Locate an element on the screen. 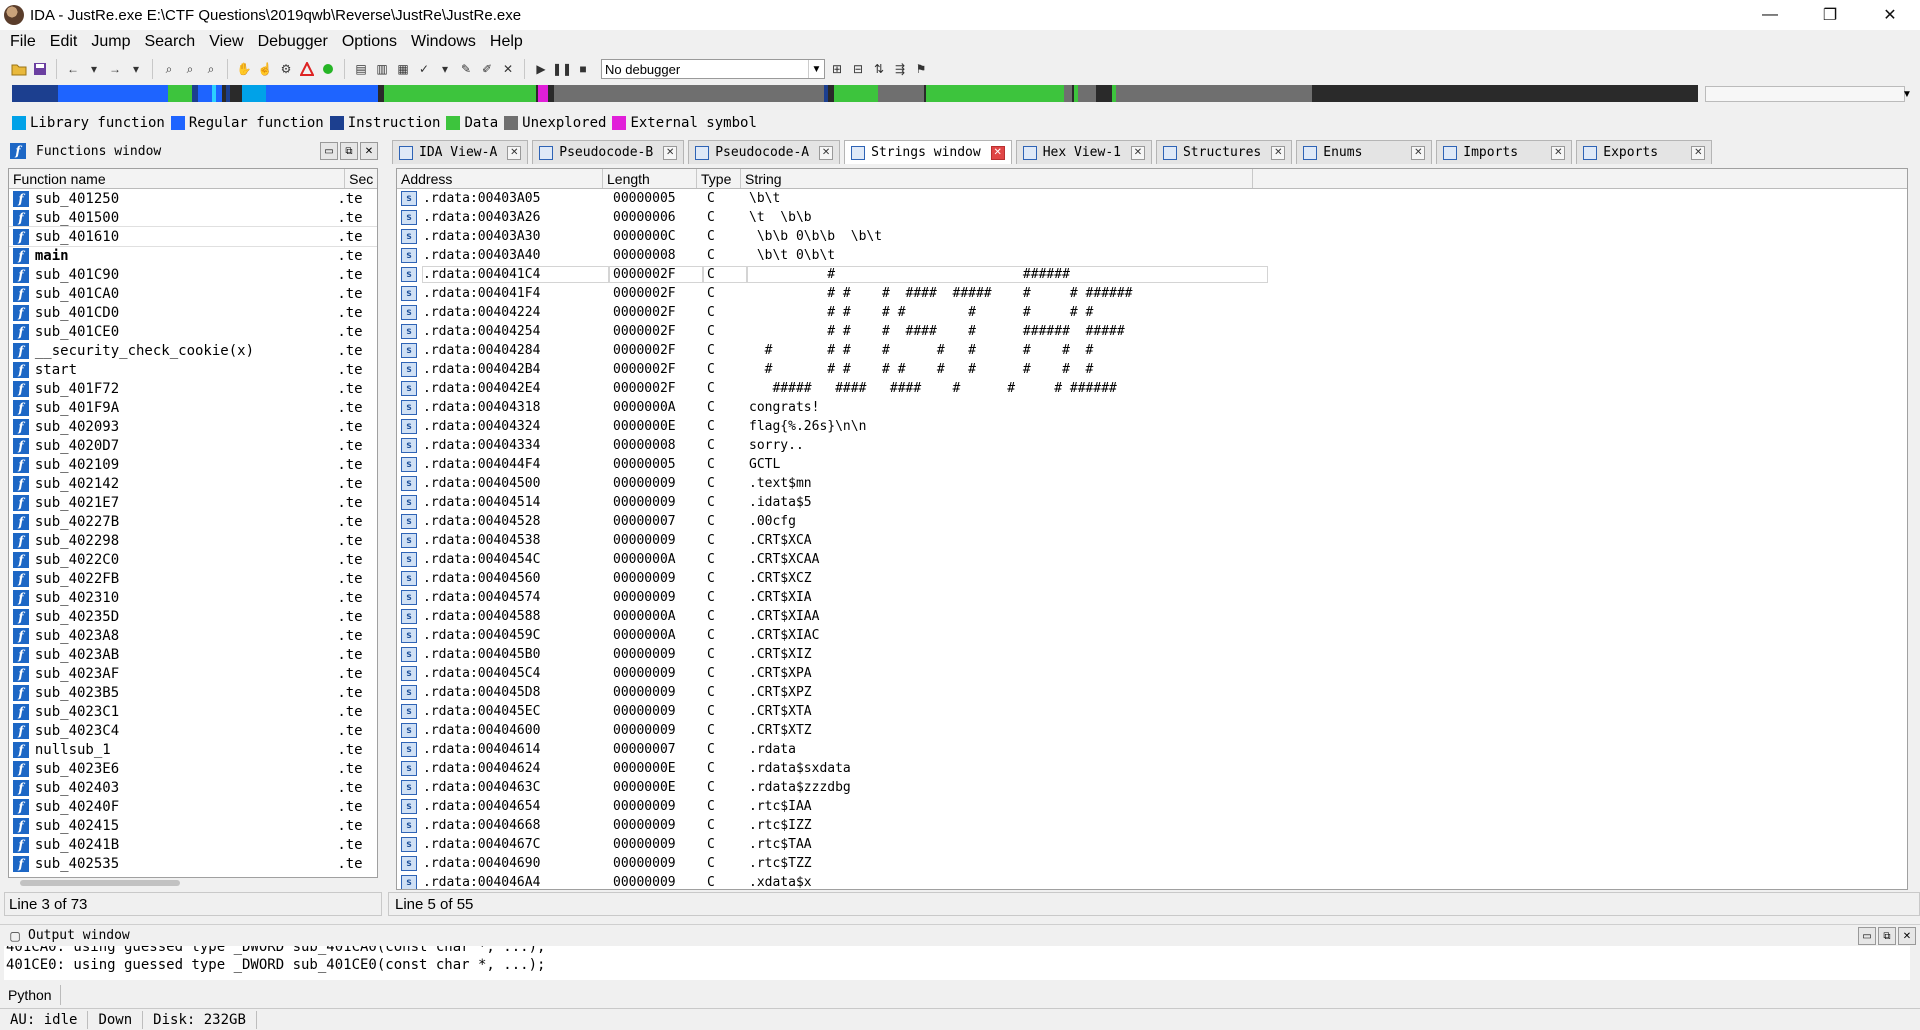 Image resolution: width=1920 pixels, height=1030 pixels. debugger-select: No debugger ▼ is located at coordinates (713, 69).